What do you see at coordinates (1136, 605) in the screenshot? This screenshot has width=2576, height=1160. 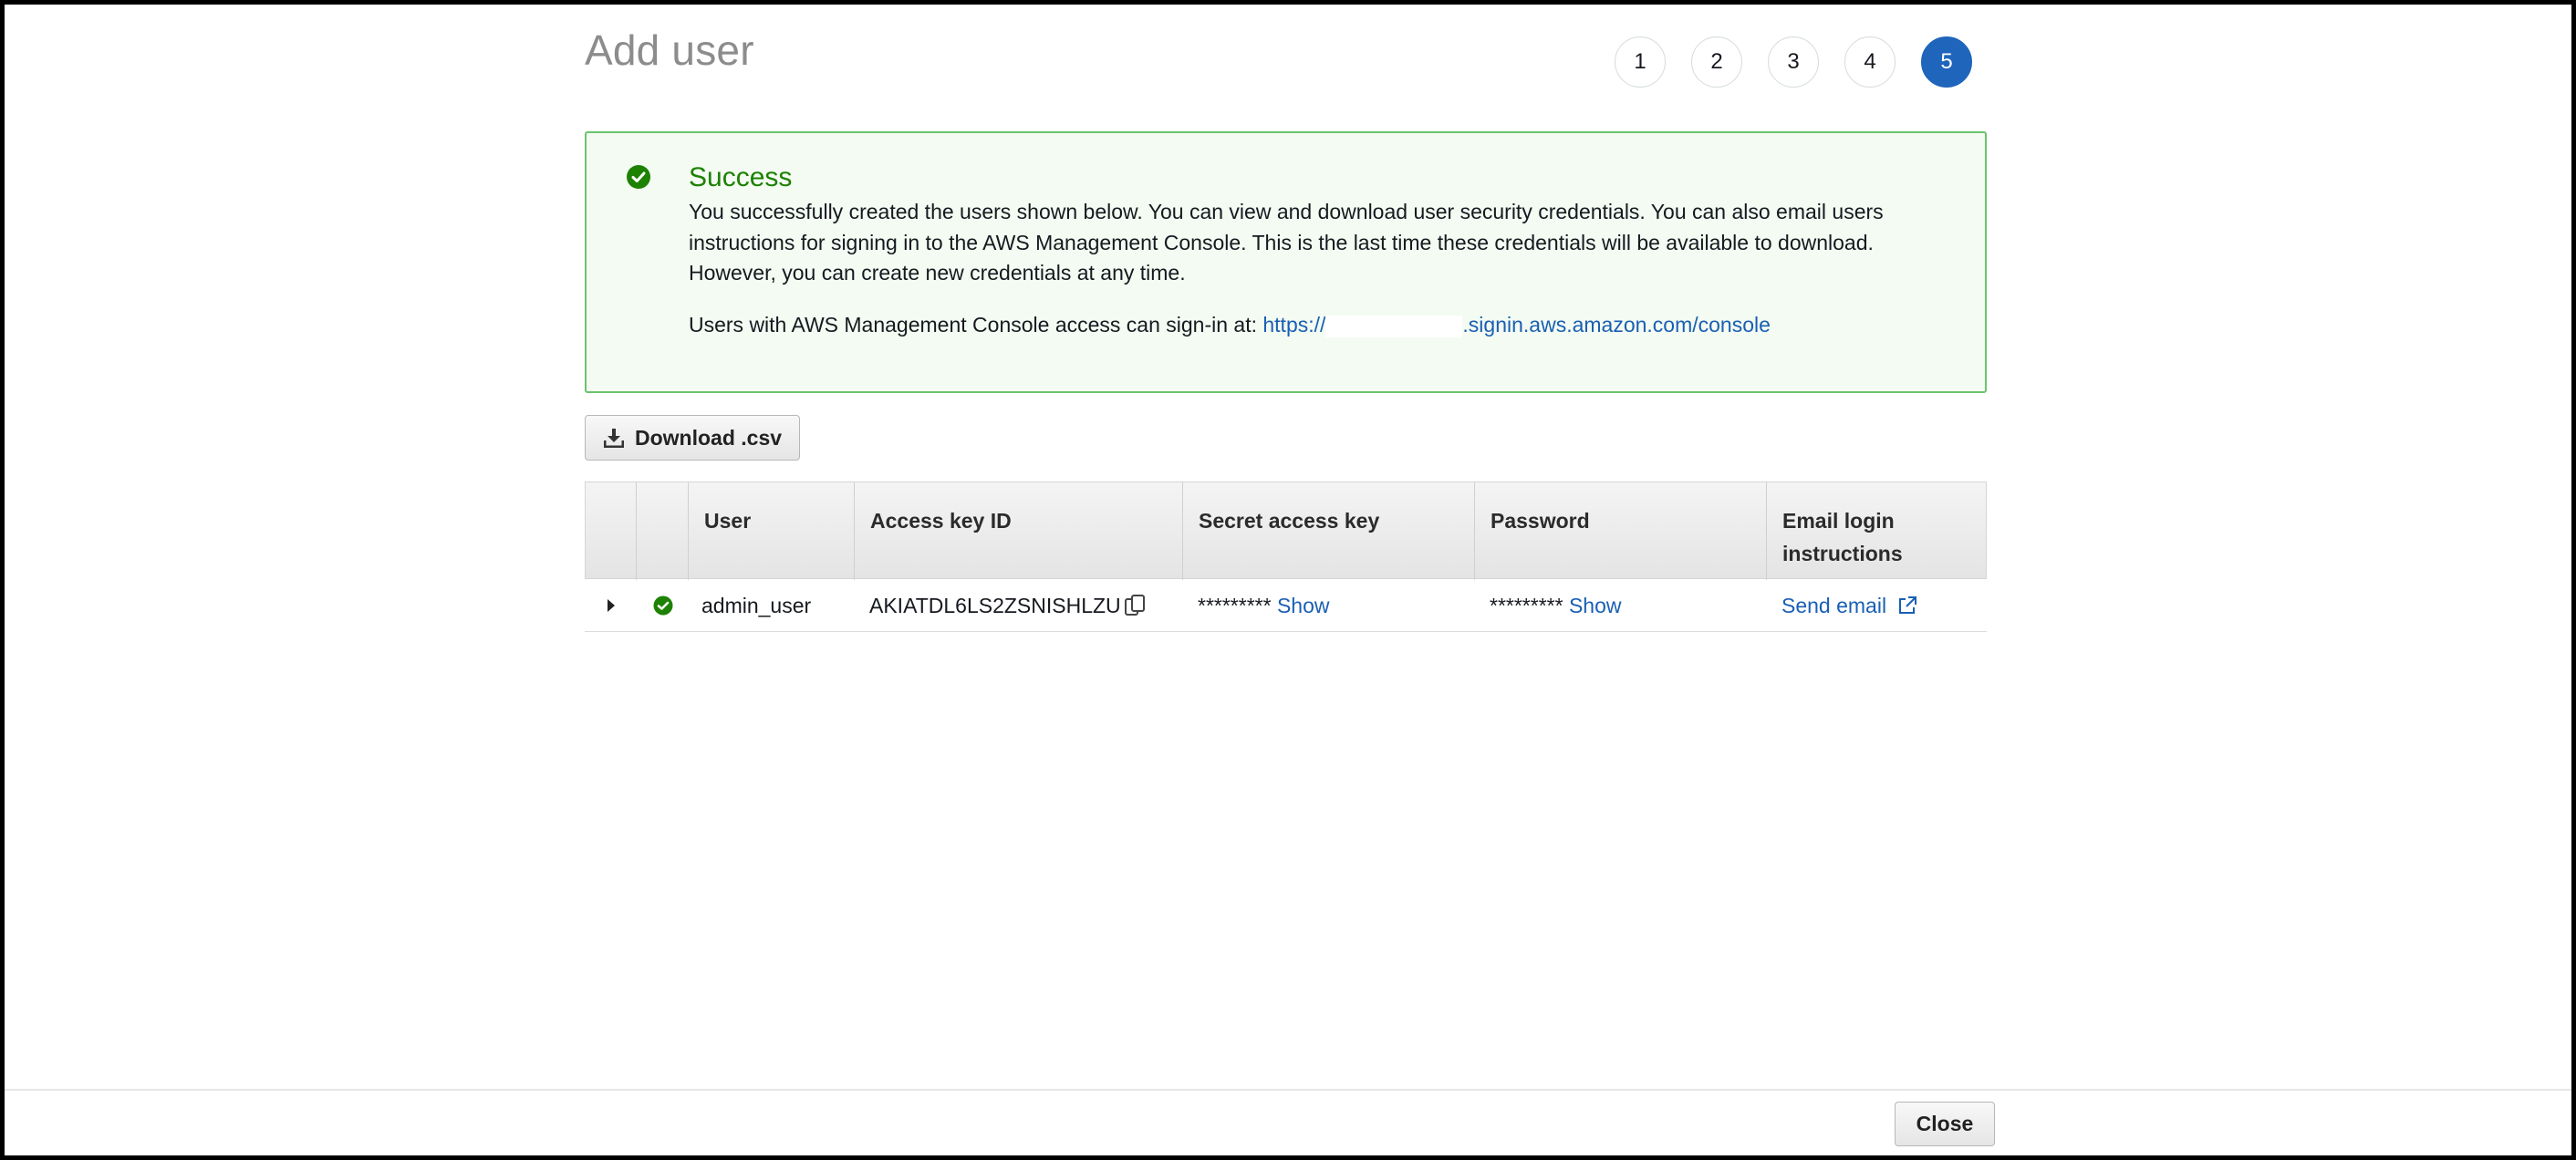 I see `copy-icon` at bounding box center [1136, 605].